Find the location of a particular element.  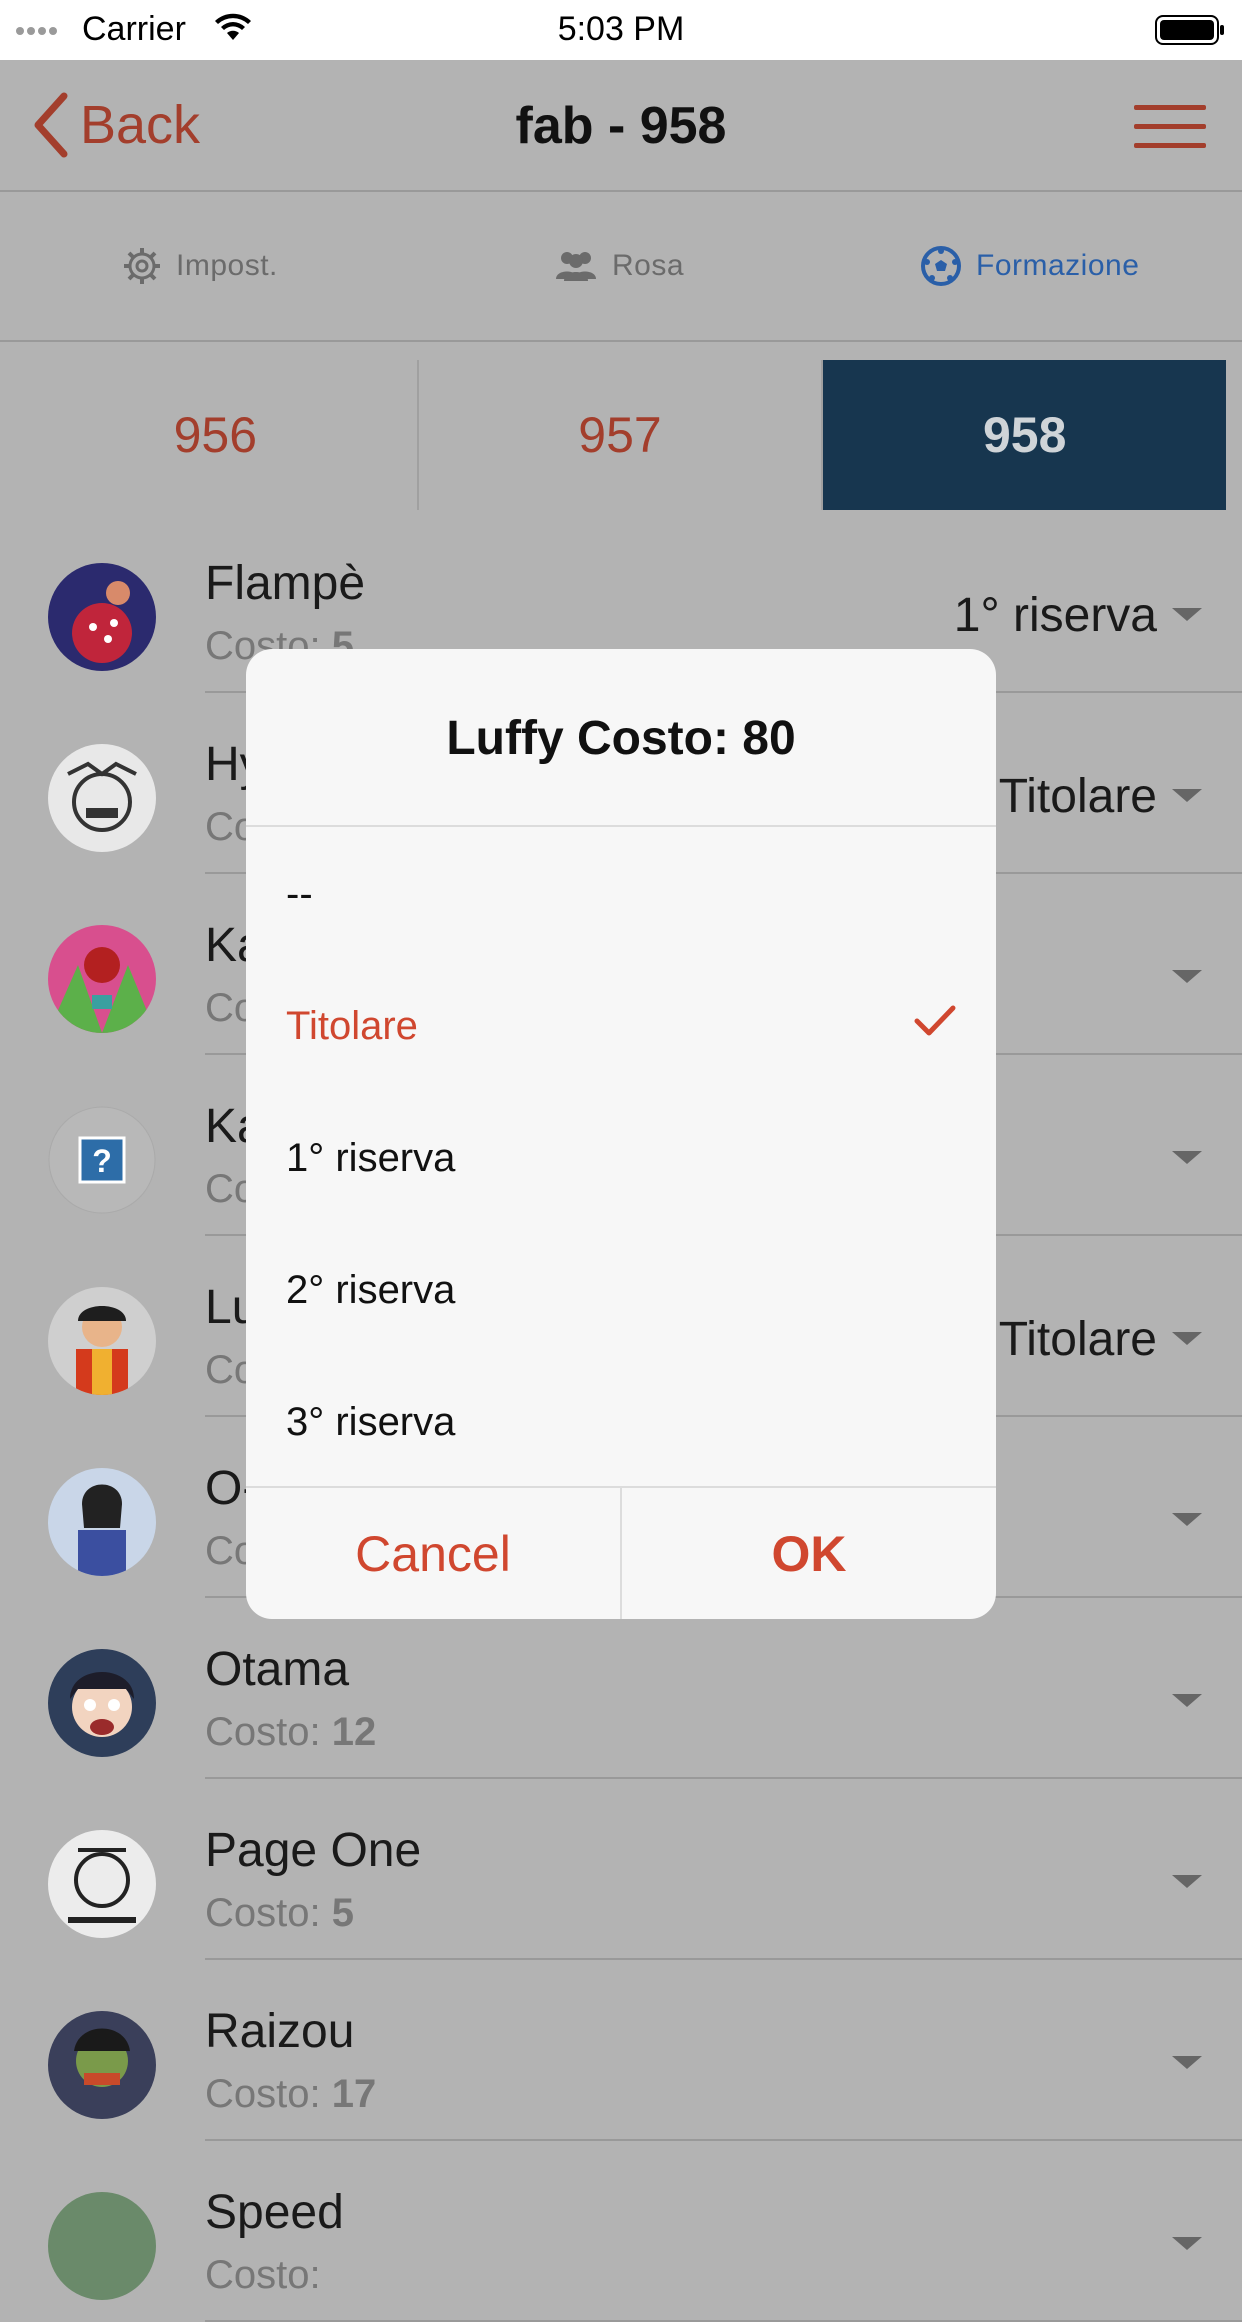

player-cost: Costo: is located at coordinates (263, 2275).